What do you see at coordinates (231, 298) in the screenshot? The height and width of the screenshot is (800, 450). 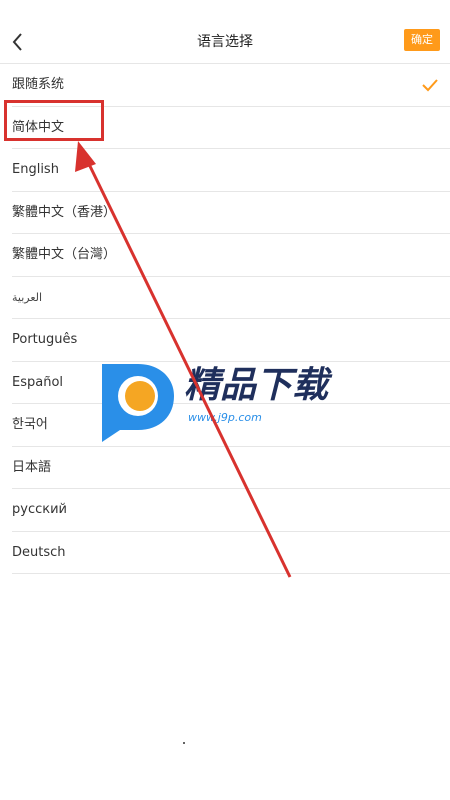 I see `language-item-arabic: العربية` at bounding box center [231, 298].